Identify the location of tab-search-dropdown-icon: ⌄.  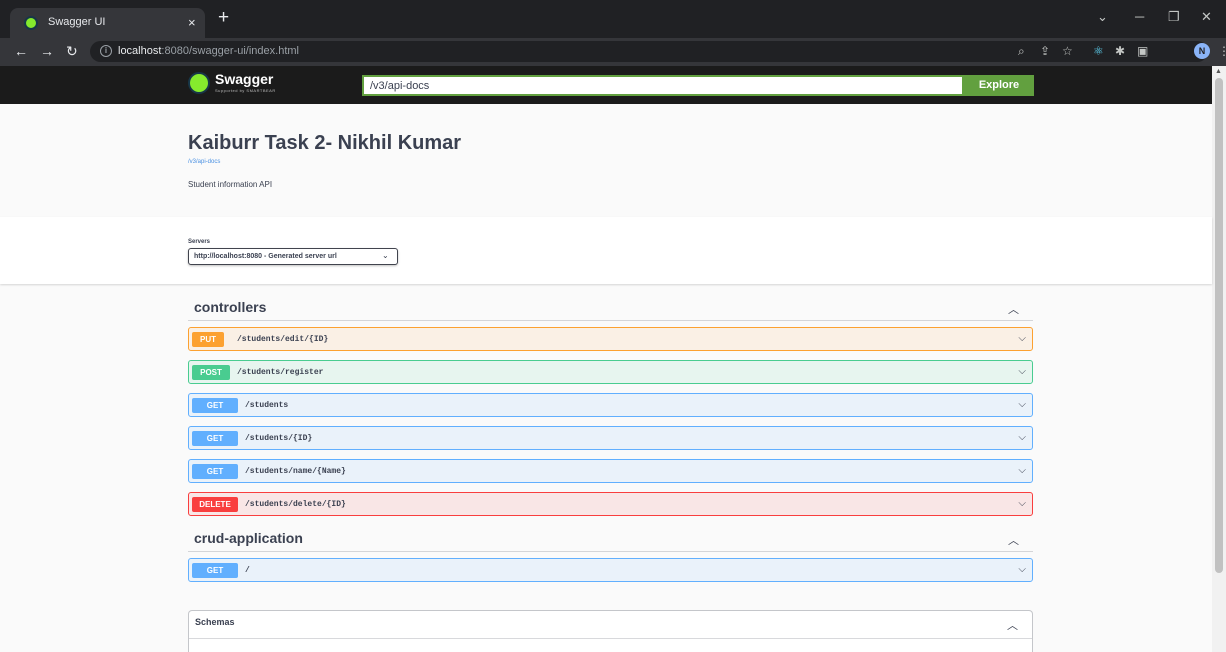
(1102, 17).